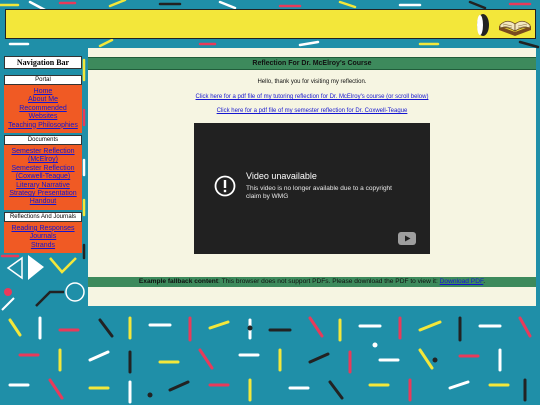  I want to click on youtube-logo-icon, so click(407, 238).